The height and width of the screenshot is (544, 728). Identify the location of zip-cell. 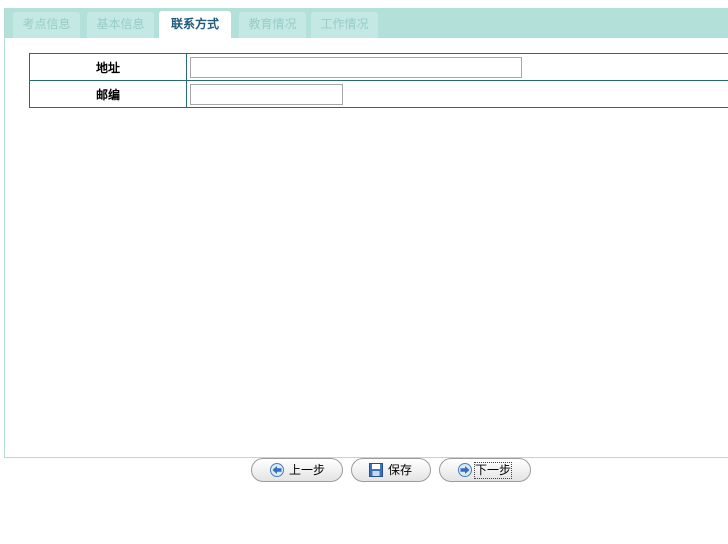
(457, 94).